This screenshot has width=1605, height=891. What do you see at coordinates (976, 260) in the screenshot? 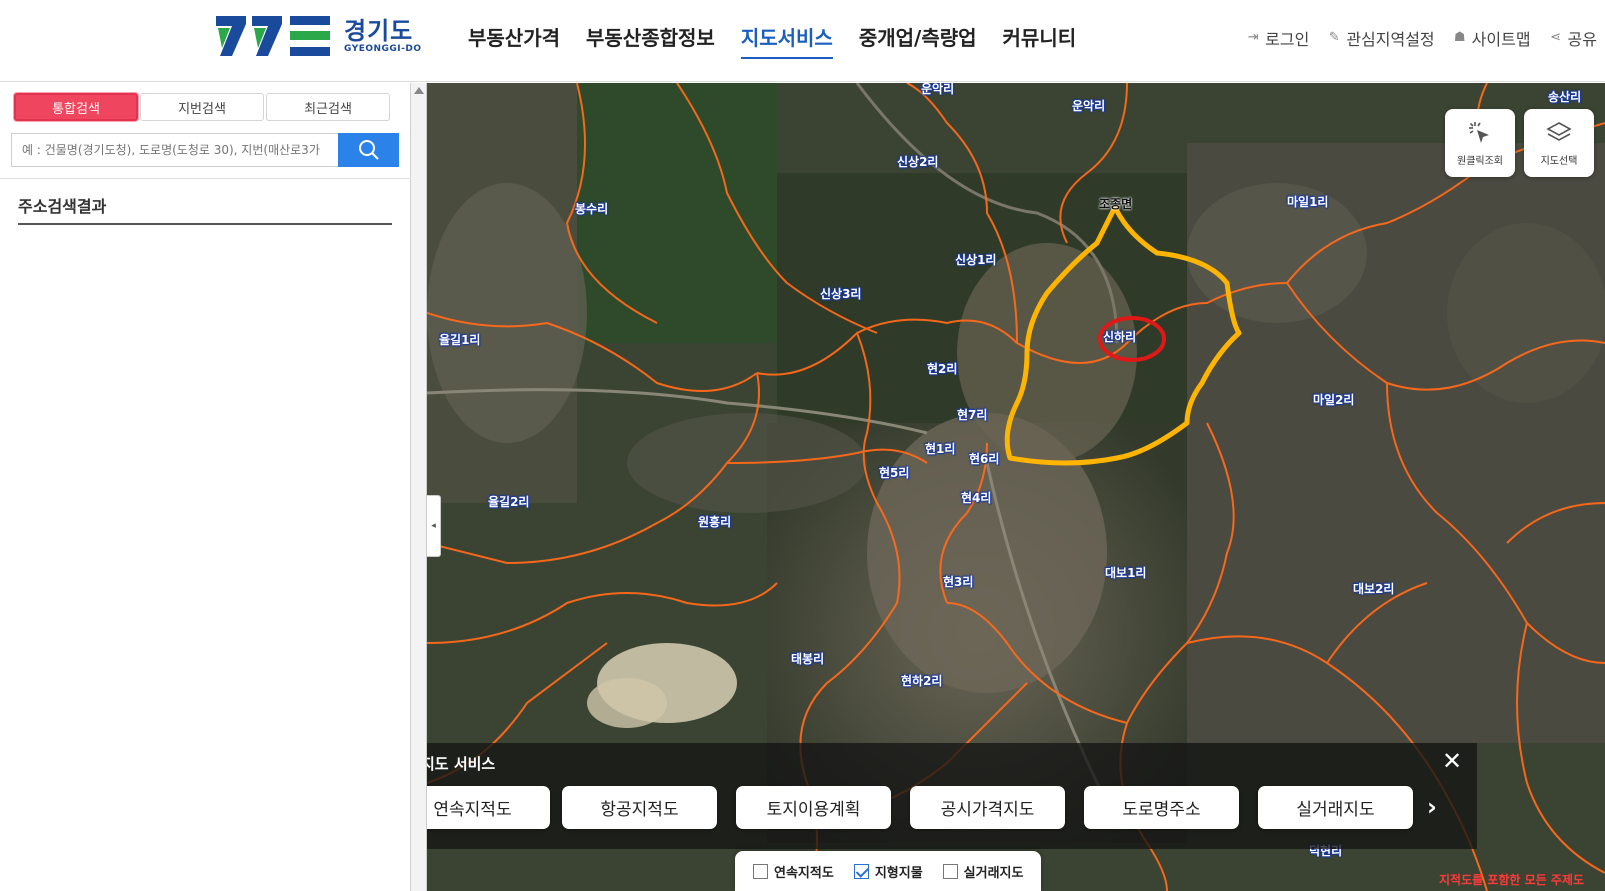
I see `place-label: 신상1리` at bounding box center [976, 260].